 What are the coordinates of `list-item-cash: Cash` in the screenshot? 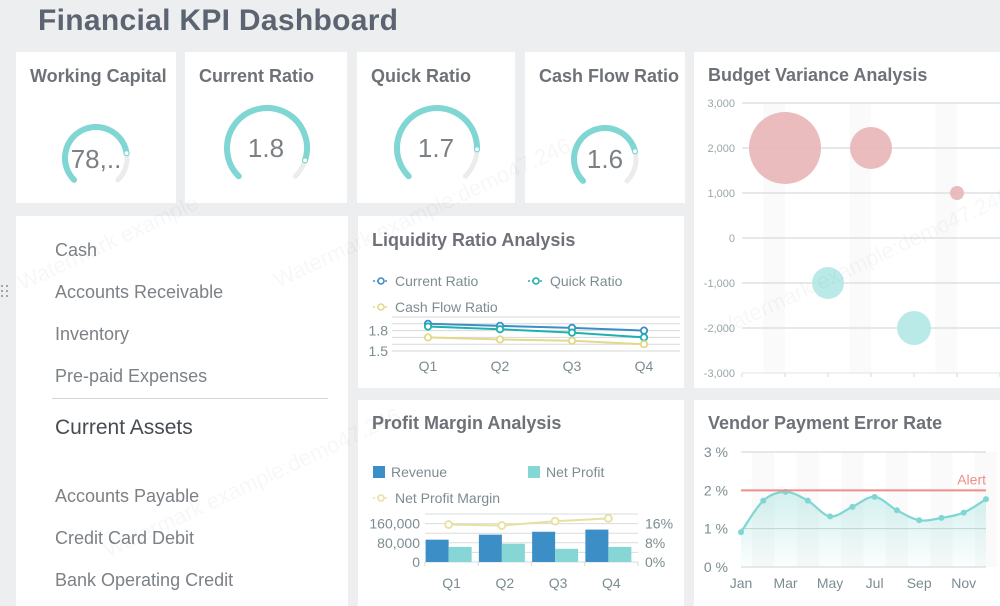 It's located at (76, 250).